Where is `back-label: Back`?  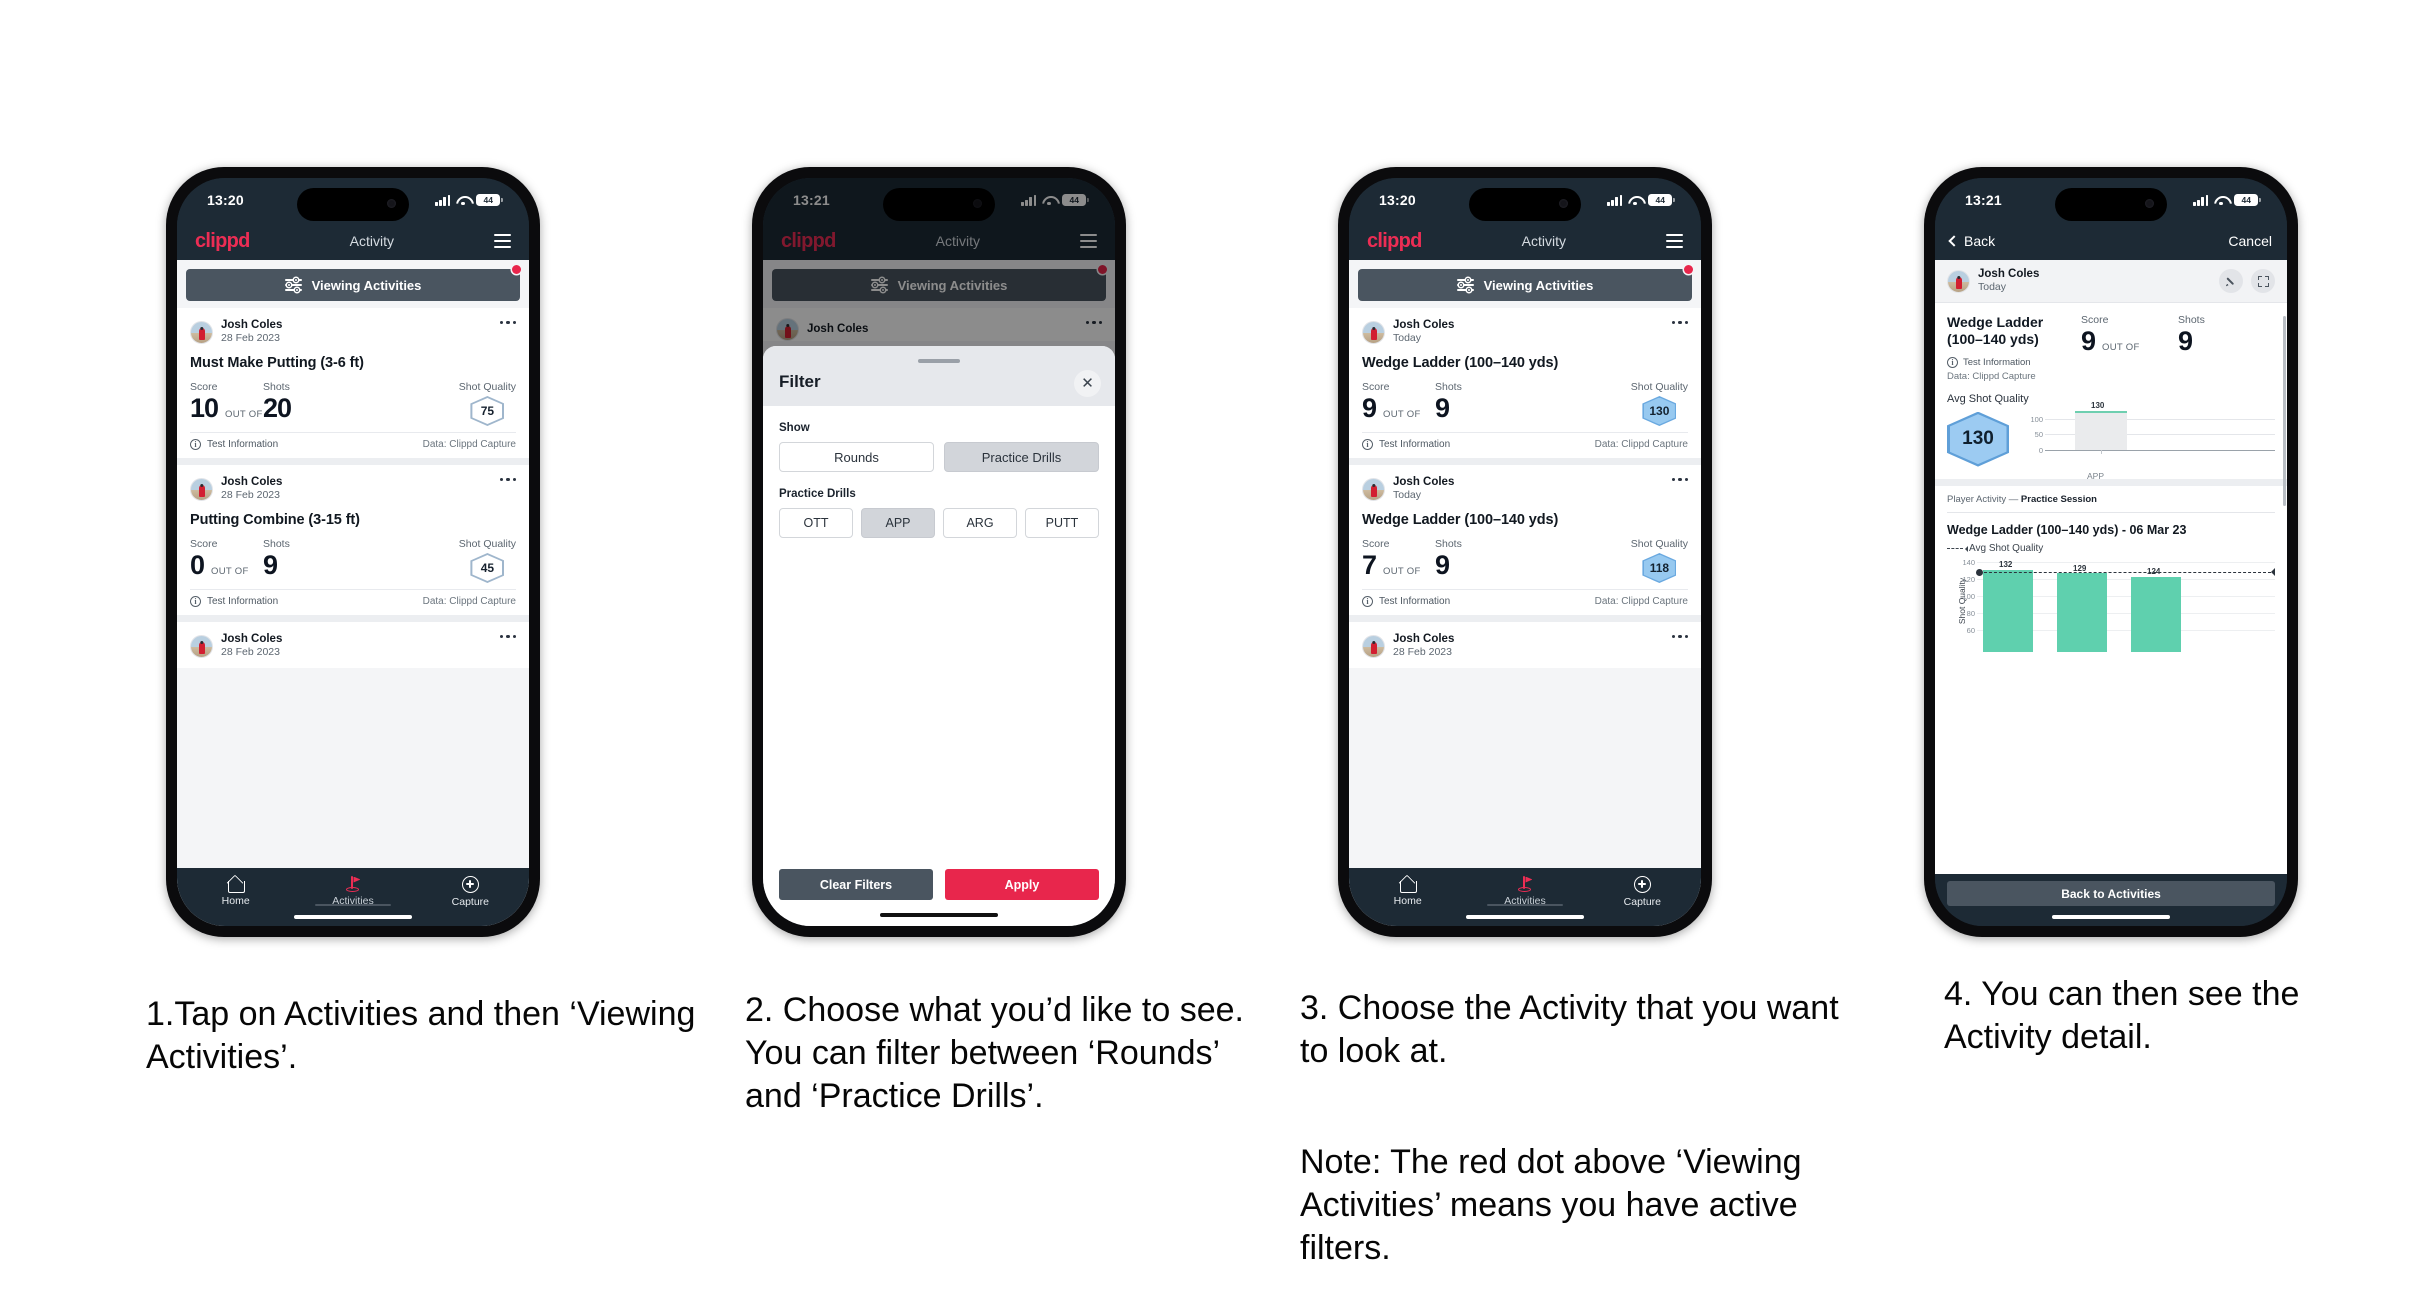
back-label: Back is located at coordinates (1980, 241).